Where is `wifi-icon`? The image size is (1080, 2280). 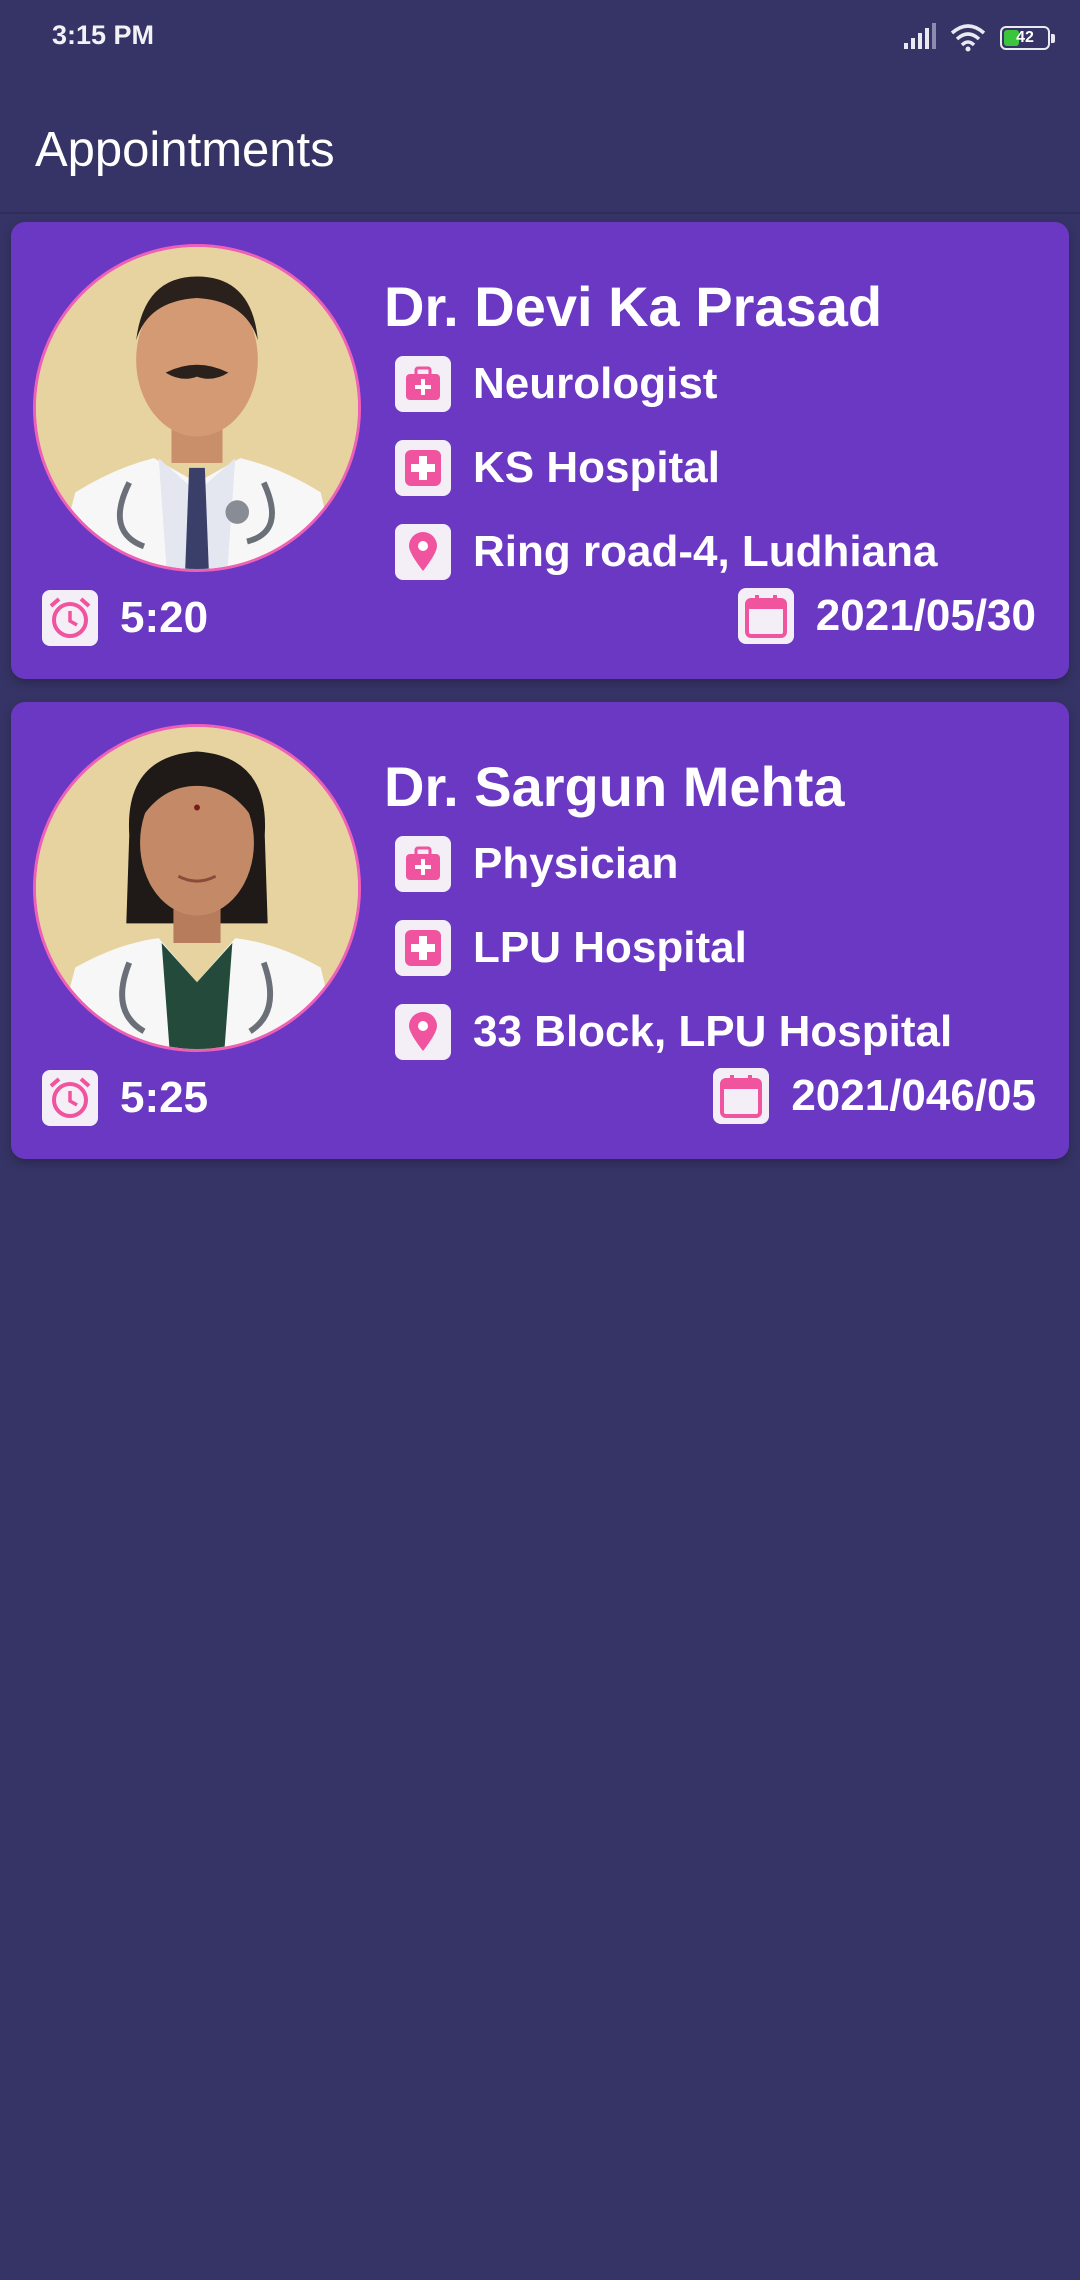
wifi-icon is located at coordinates (968, 38).